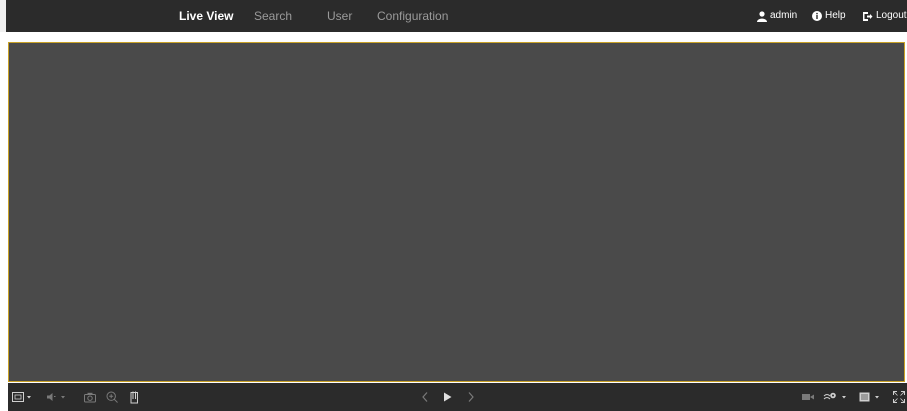  Describe the element at coordinates (206, 16) in the screenshot. I see `nav-live-view: Live View` at that location.